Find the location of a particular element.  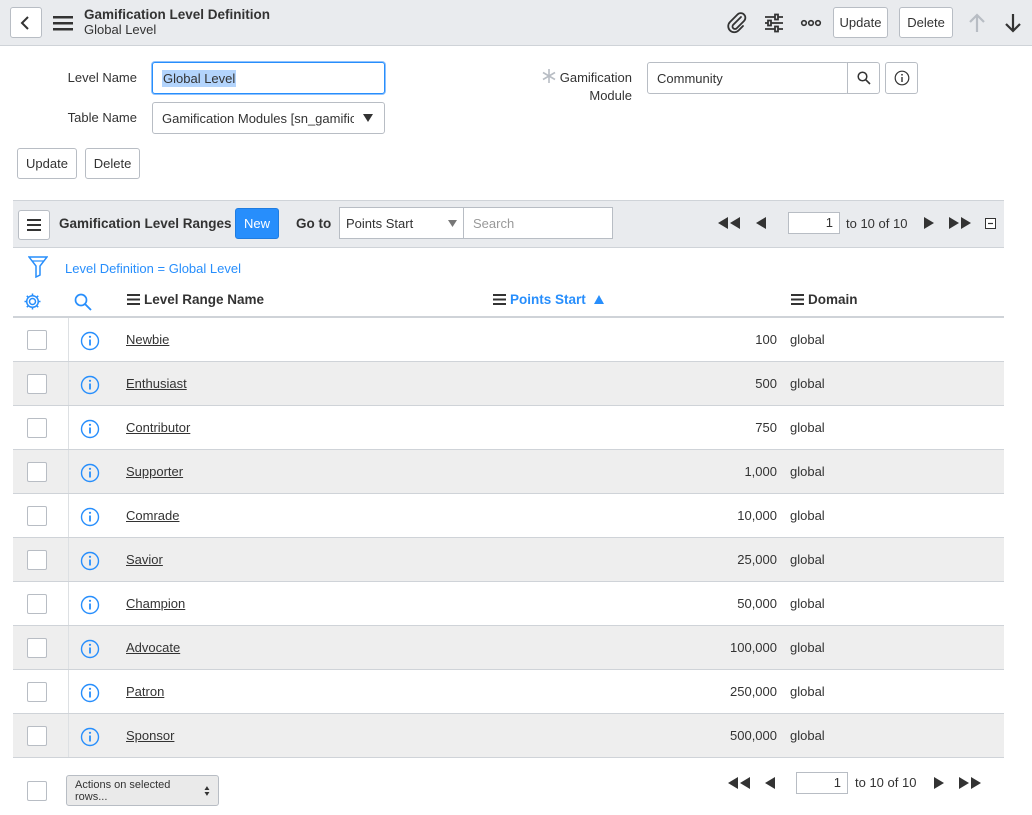

first-page-icon is located at coordinates (729, 223).